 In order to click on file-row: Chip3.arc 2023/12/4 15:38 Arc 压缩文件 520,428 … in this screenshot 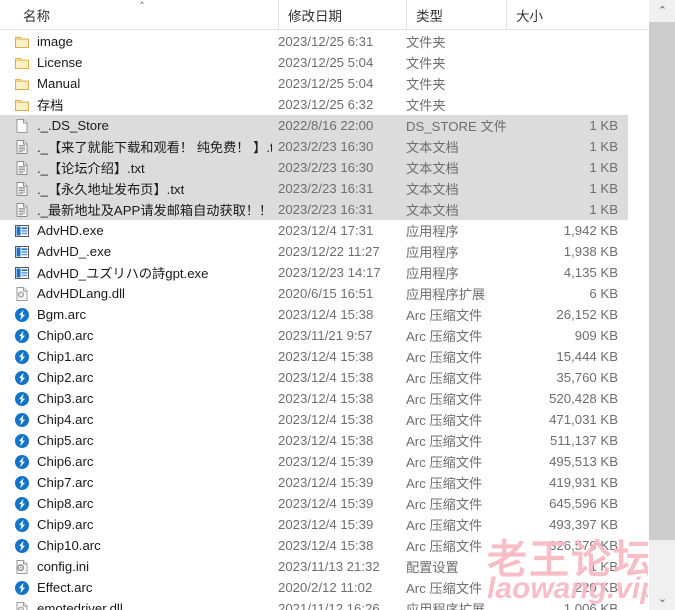, I will do `click(314, 398)`.